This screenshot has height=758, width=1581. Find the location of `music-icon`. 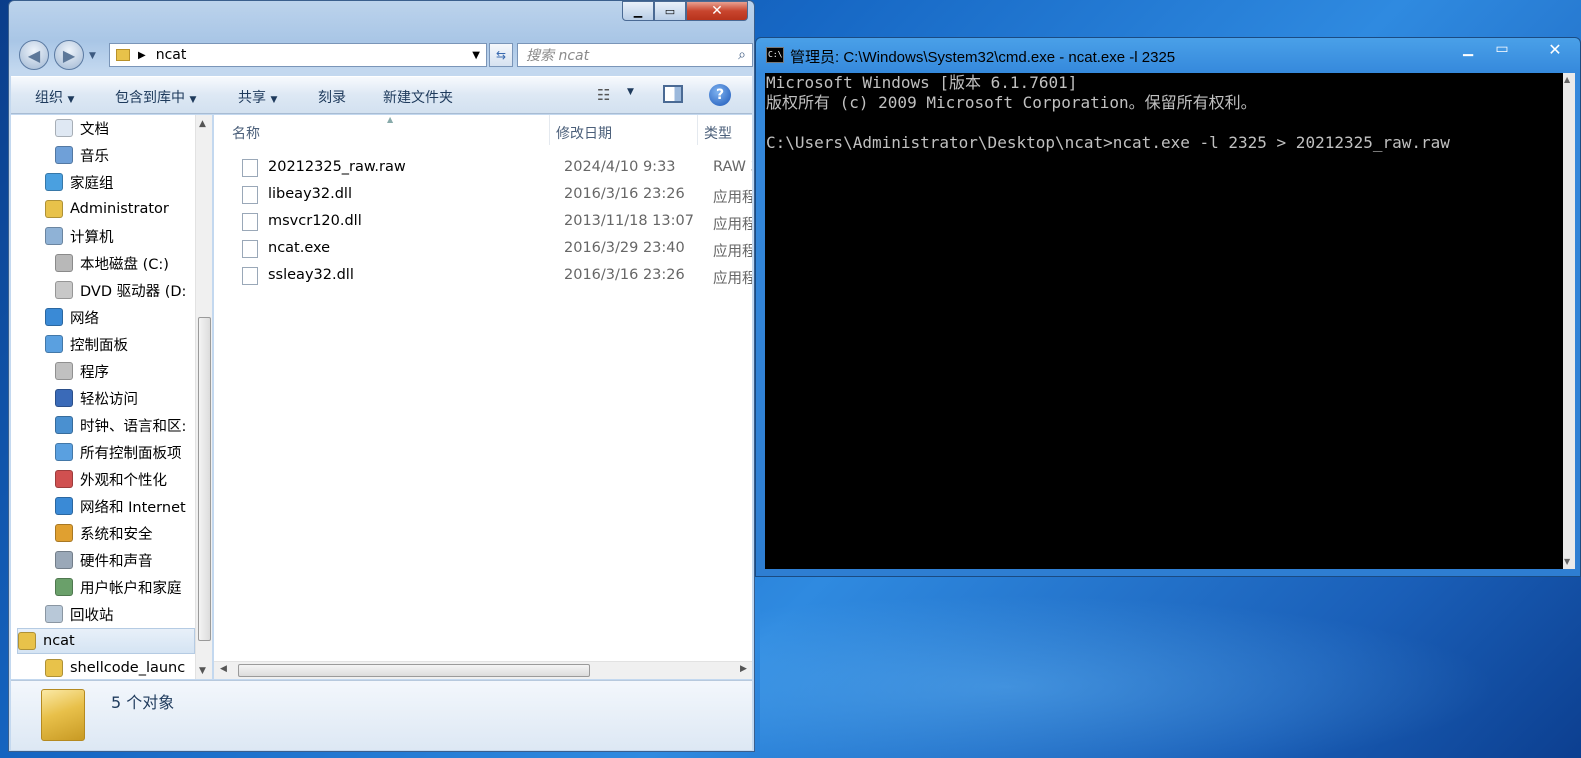

music-icon is located at coordinates (64, 155).